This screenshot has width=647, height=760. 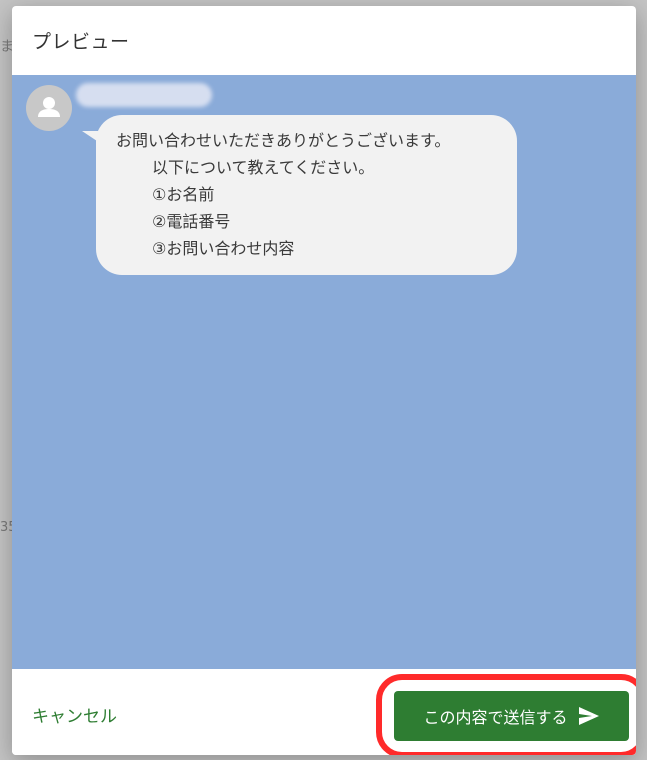 What do you see at coordinates (495, 717) in the screenshot?
I see `send-button-label: この内容で送信する` at bounding box center [495, 717].